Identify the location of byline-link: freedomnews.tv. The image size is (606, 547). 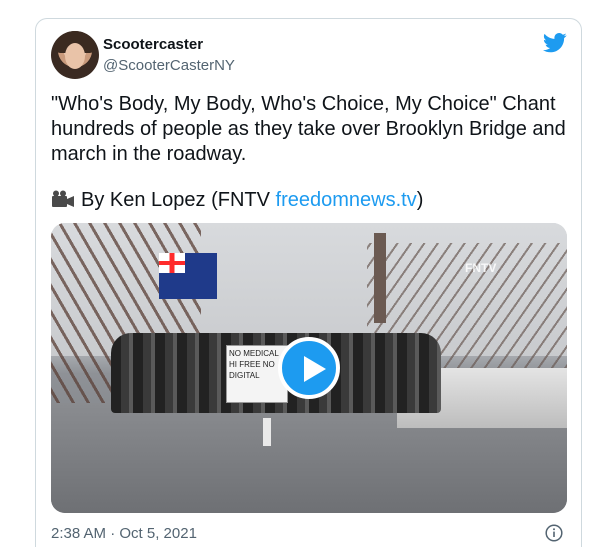
(346, 200).